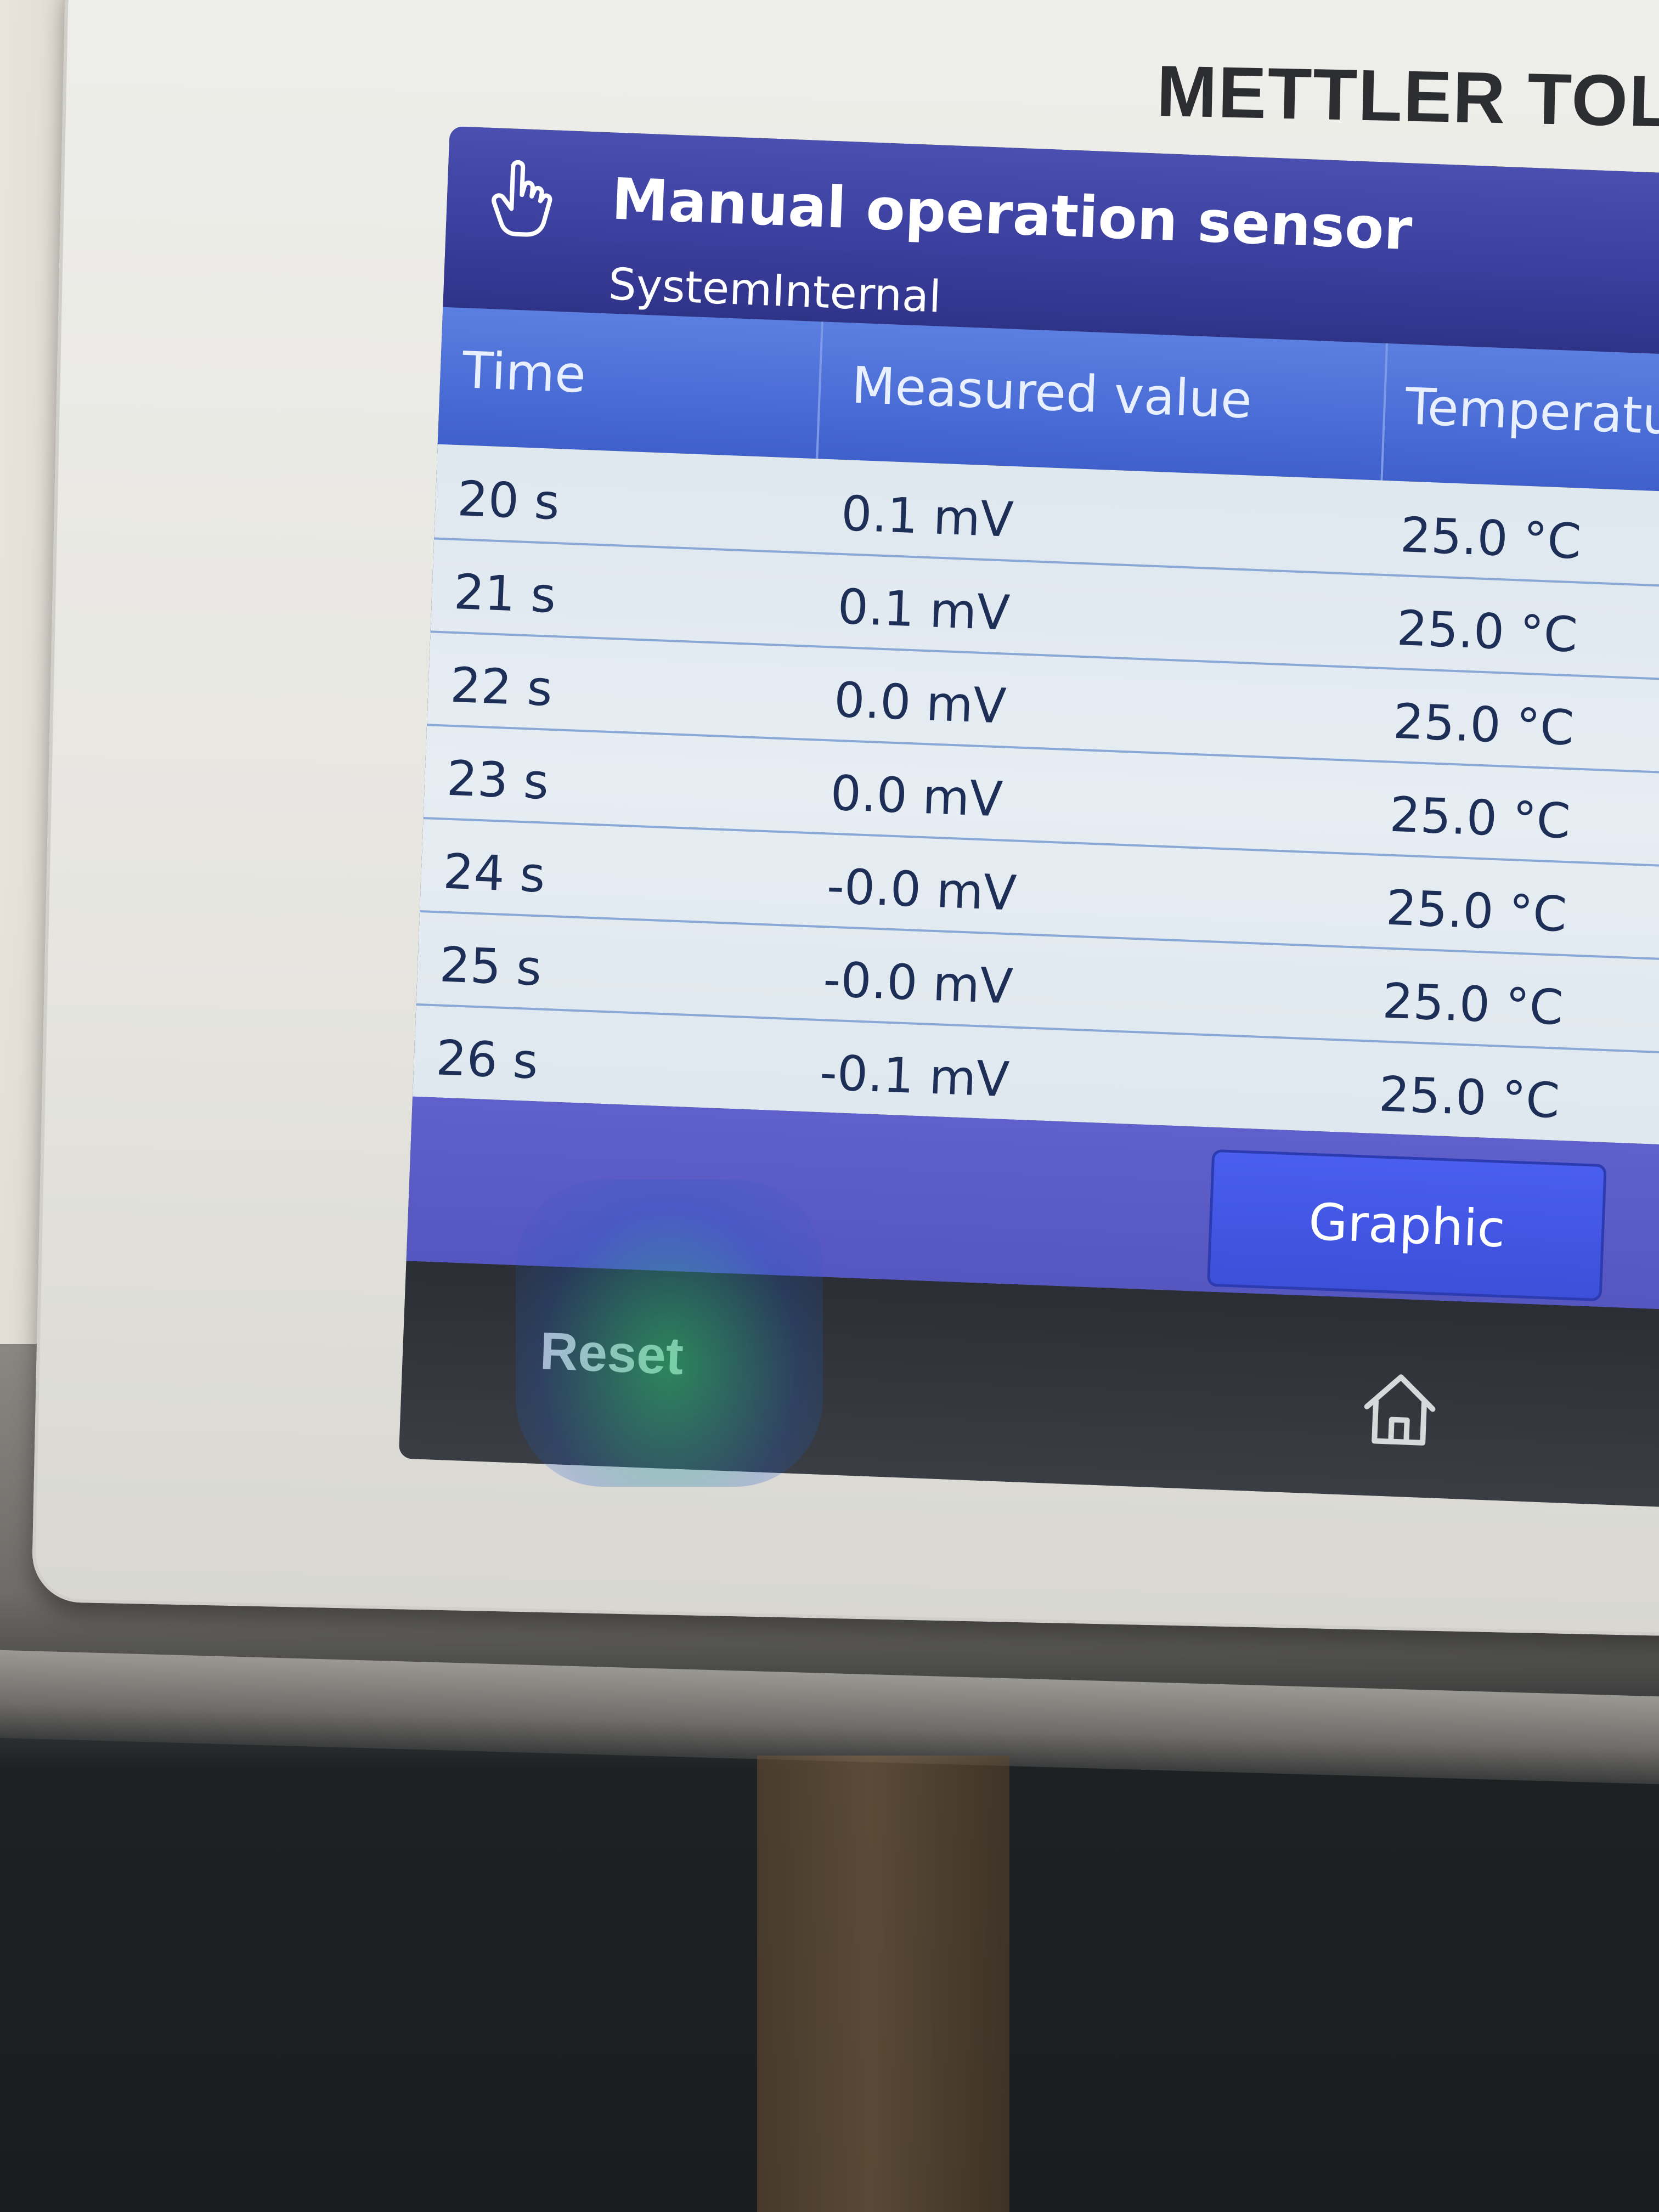 The height and width of the screenshot is (2212, 1659). I want to click on background-object, so click(883, 1984).